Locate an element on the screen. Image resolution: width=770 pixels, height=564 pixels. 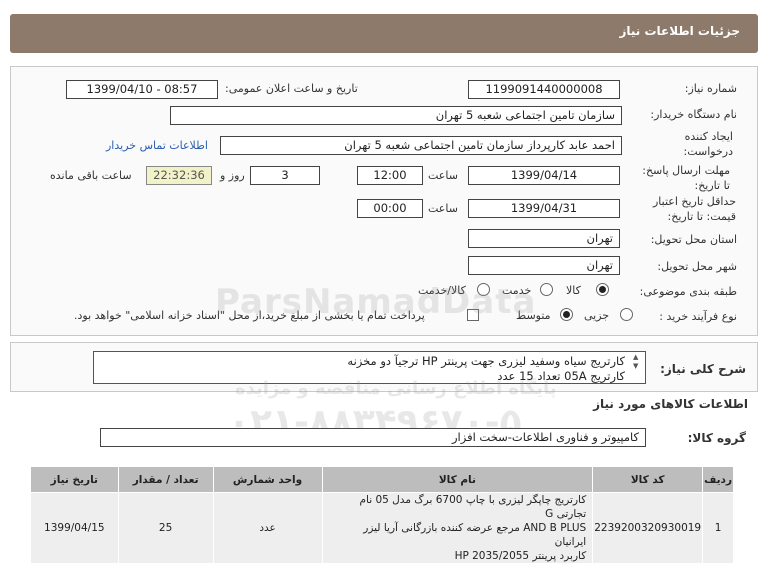
cell-name-line-3: کاربرد پرینتر HP 2035/2055 is located at coordinates (520, 556).